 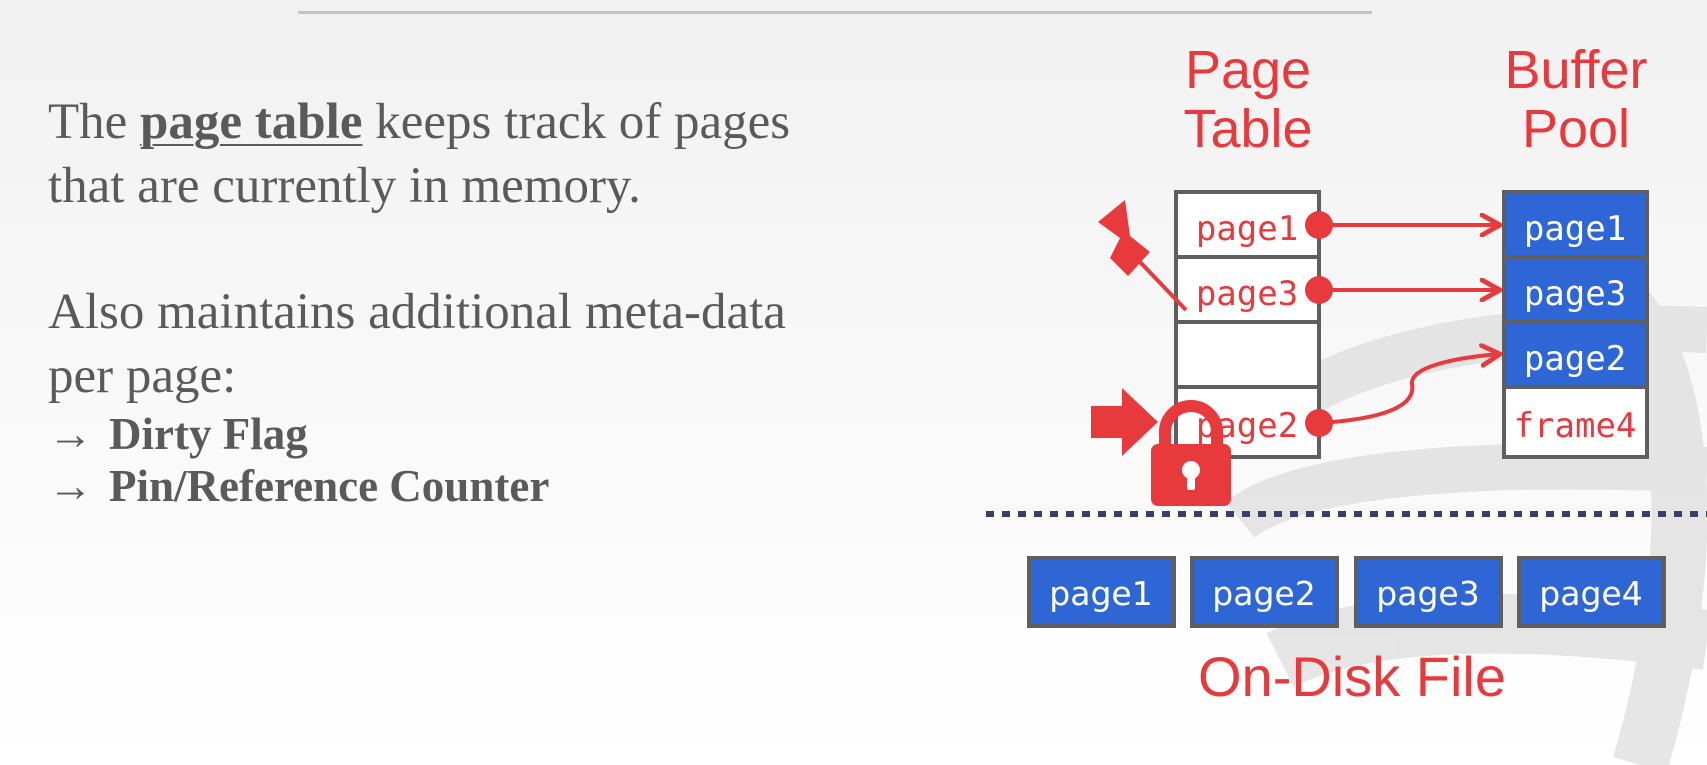 I want to click on arrow-right-icon, so click(x=1124, y=422).